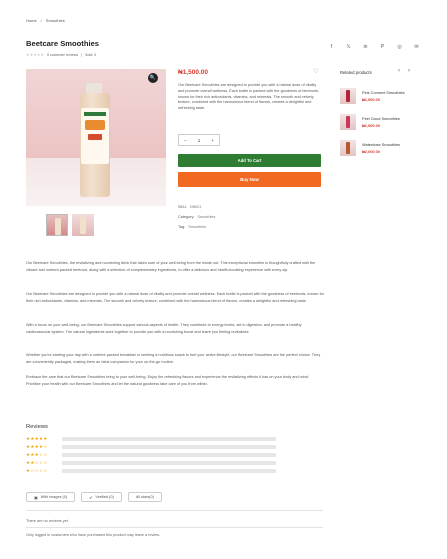  What do you see at coordinates (36, 497) in the screenshot?
I see `image-icon: ▣` at bounding box center [36, 497].